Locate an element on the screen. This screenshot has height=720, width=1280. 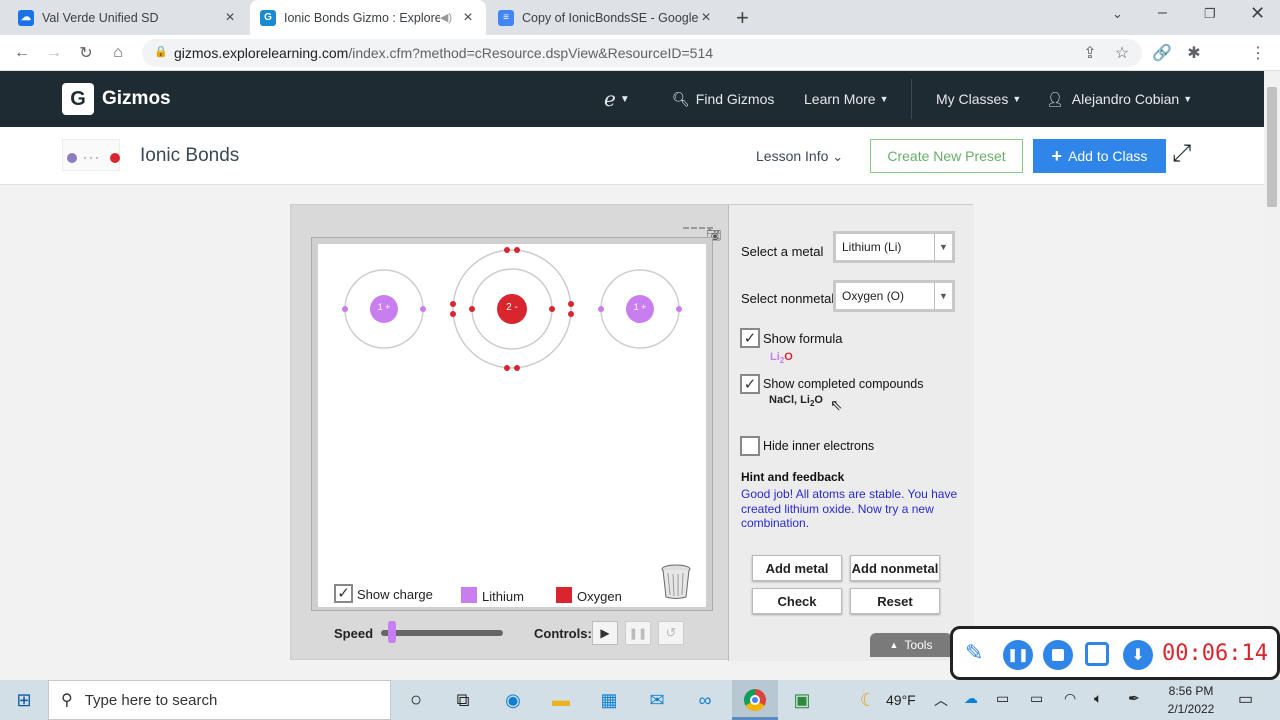
new-tab-icon: + is located at coordinates (742, 18).